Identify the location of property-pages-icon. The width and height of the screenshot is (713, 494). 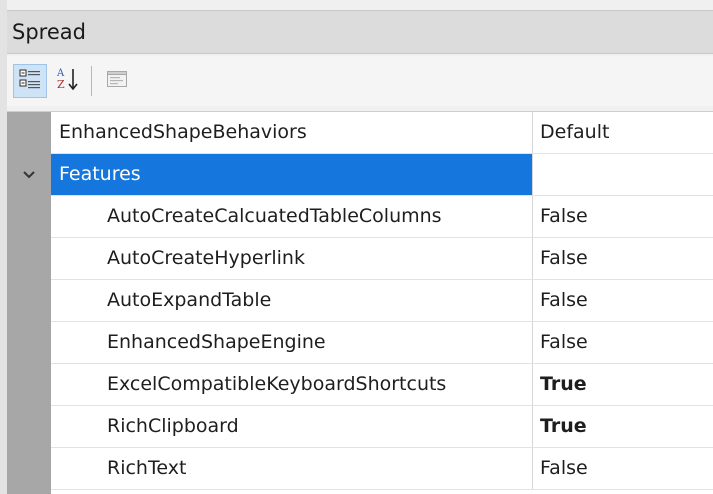
(117, 81).